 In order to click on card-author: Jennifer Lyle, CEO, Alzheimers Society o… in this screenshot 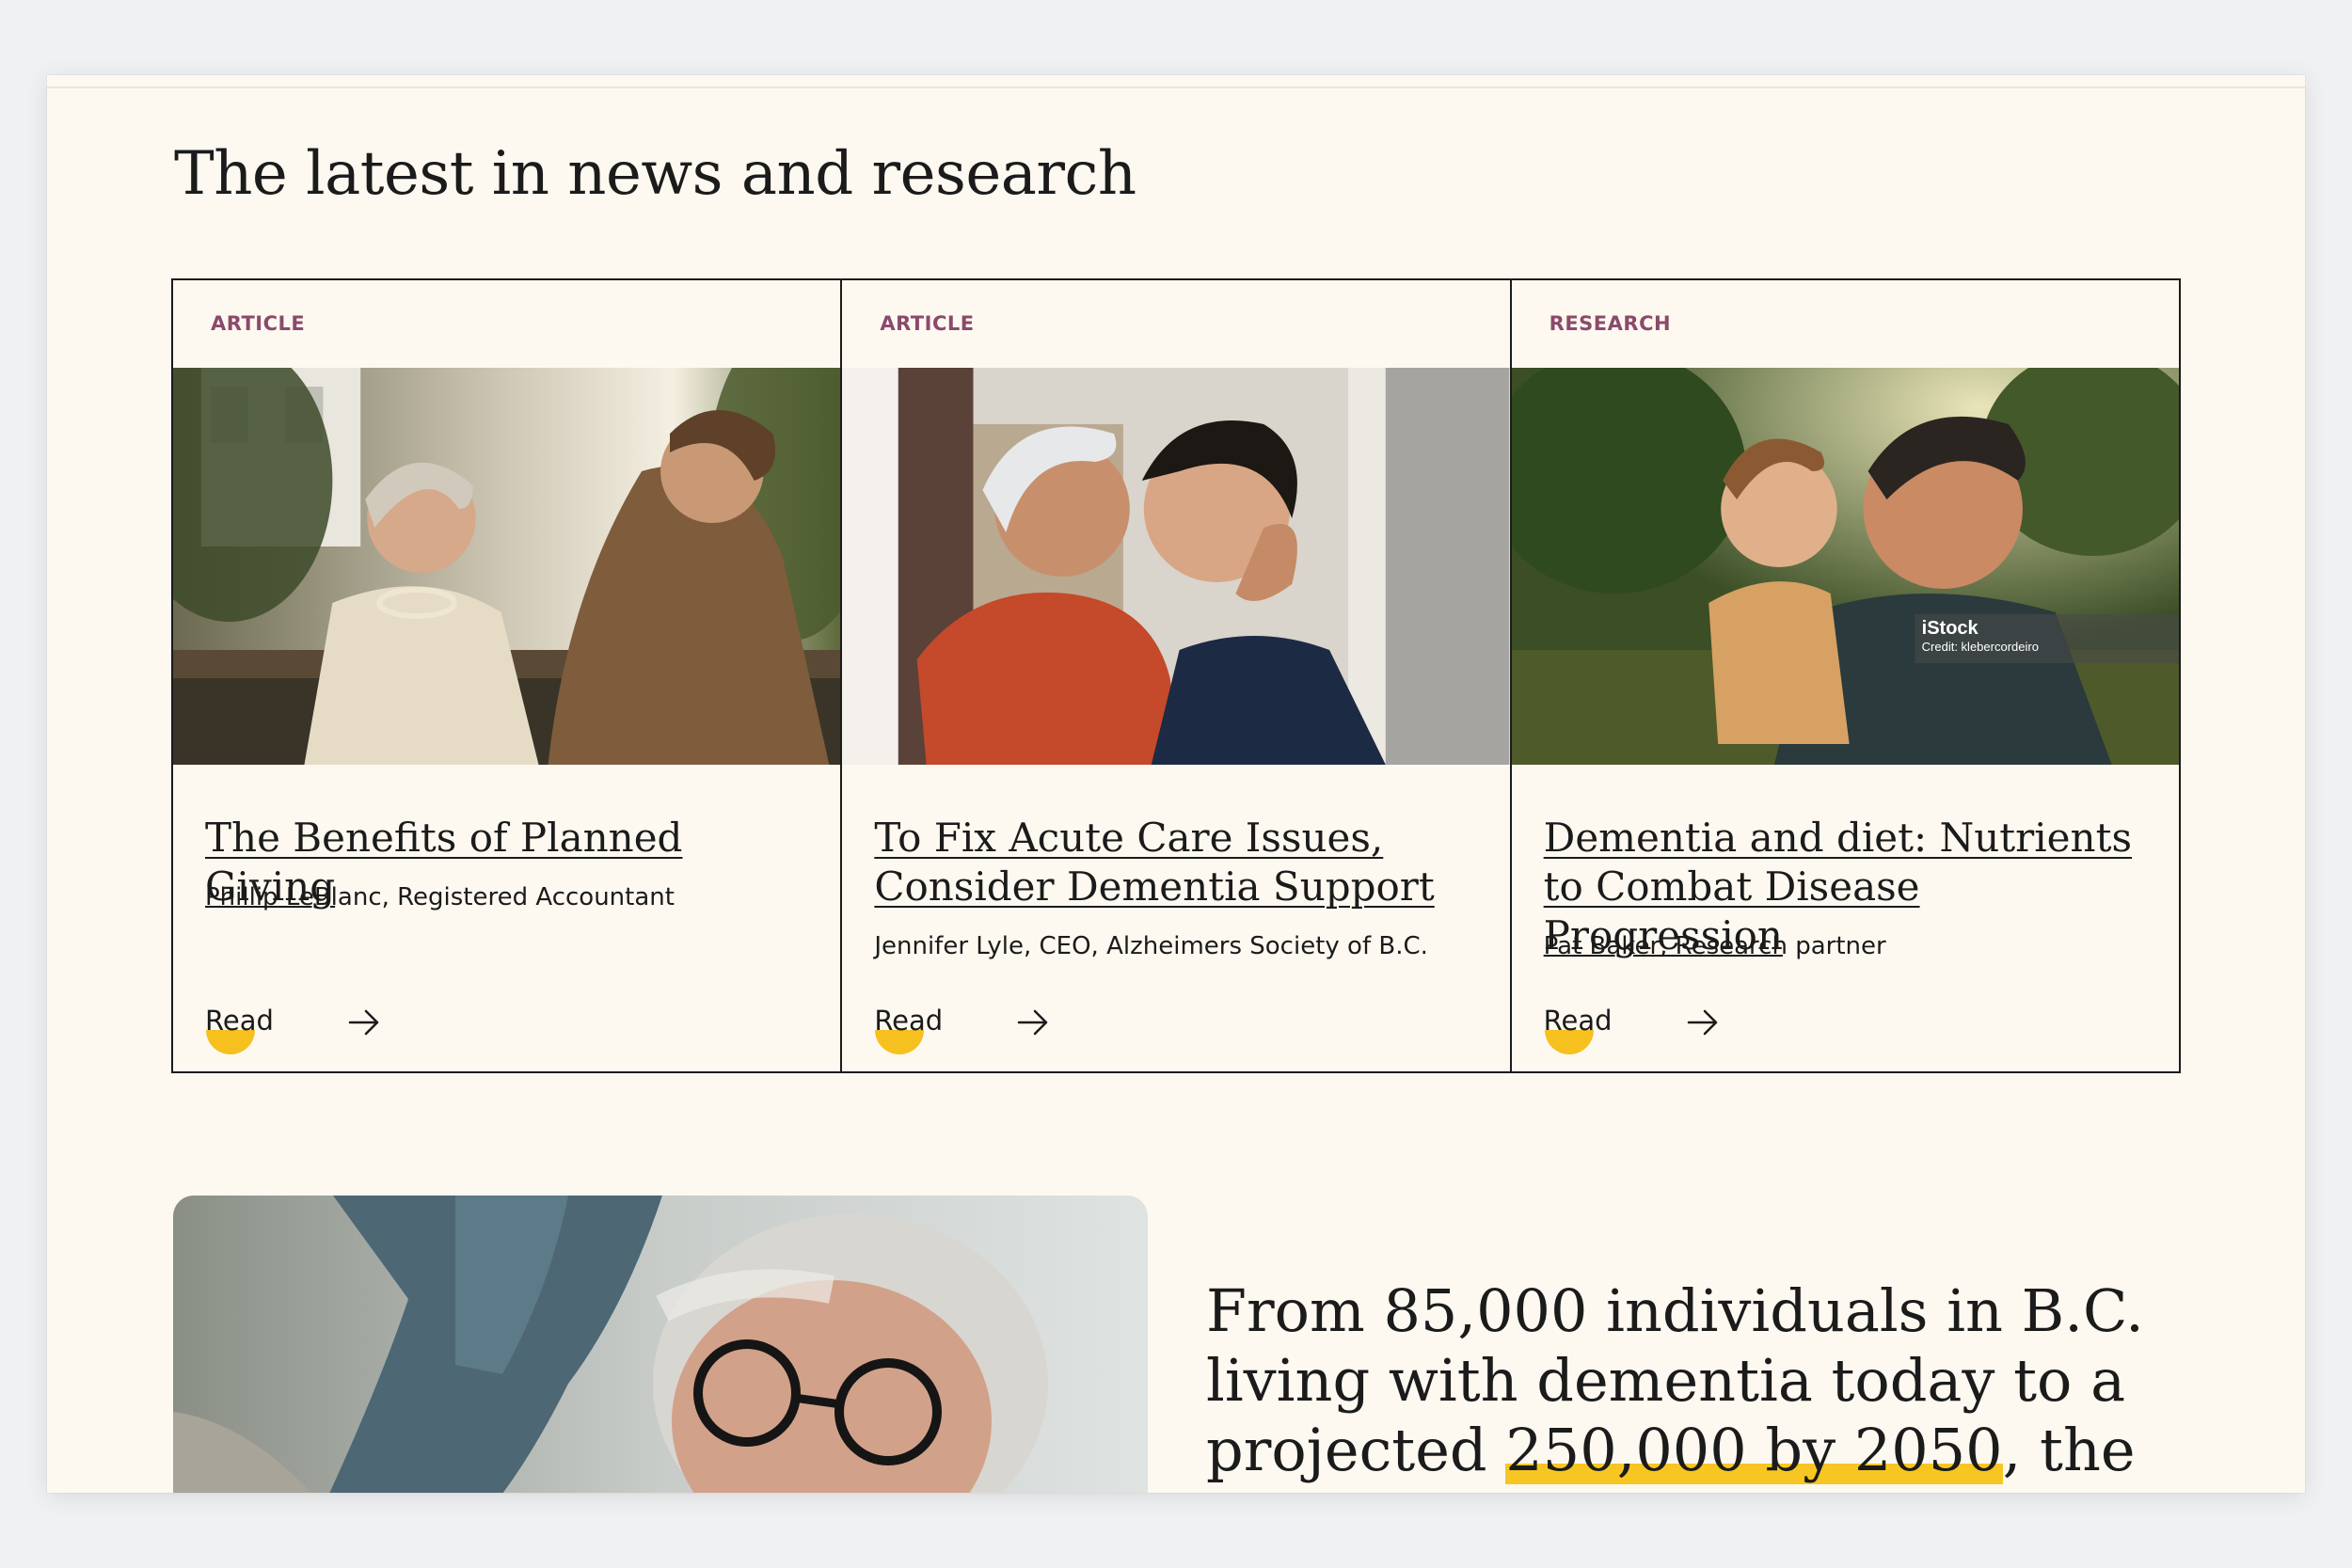, I will do `click(1151, 946)`.